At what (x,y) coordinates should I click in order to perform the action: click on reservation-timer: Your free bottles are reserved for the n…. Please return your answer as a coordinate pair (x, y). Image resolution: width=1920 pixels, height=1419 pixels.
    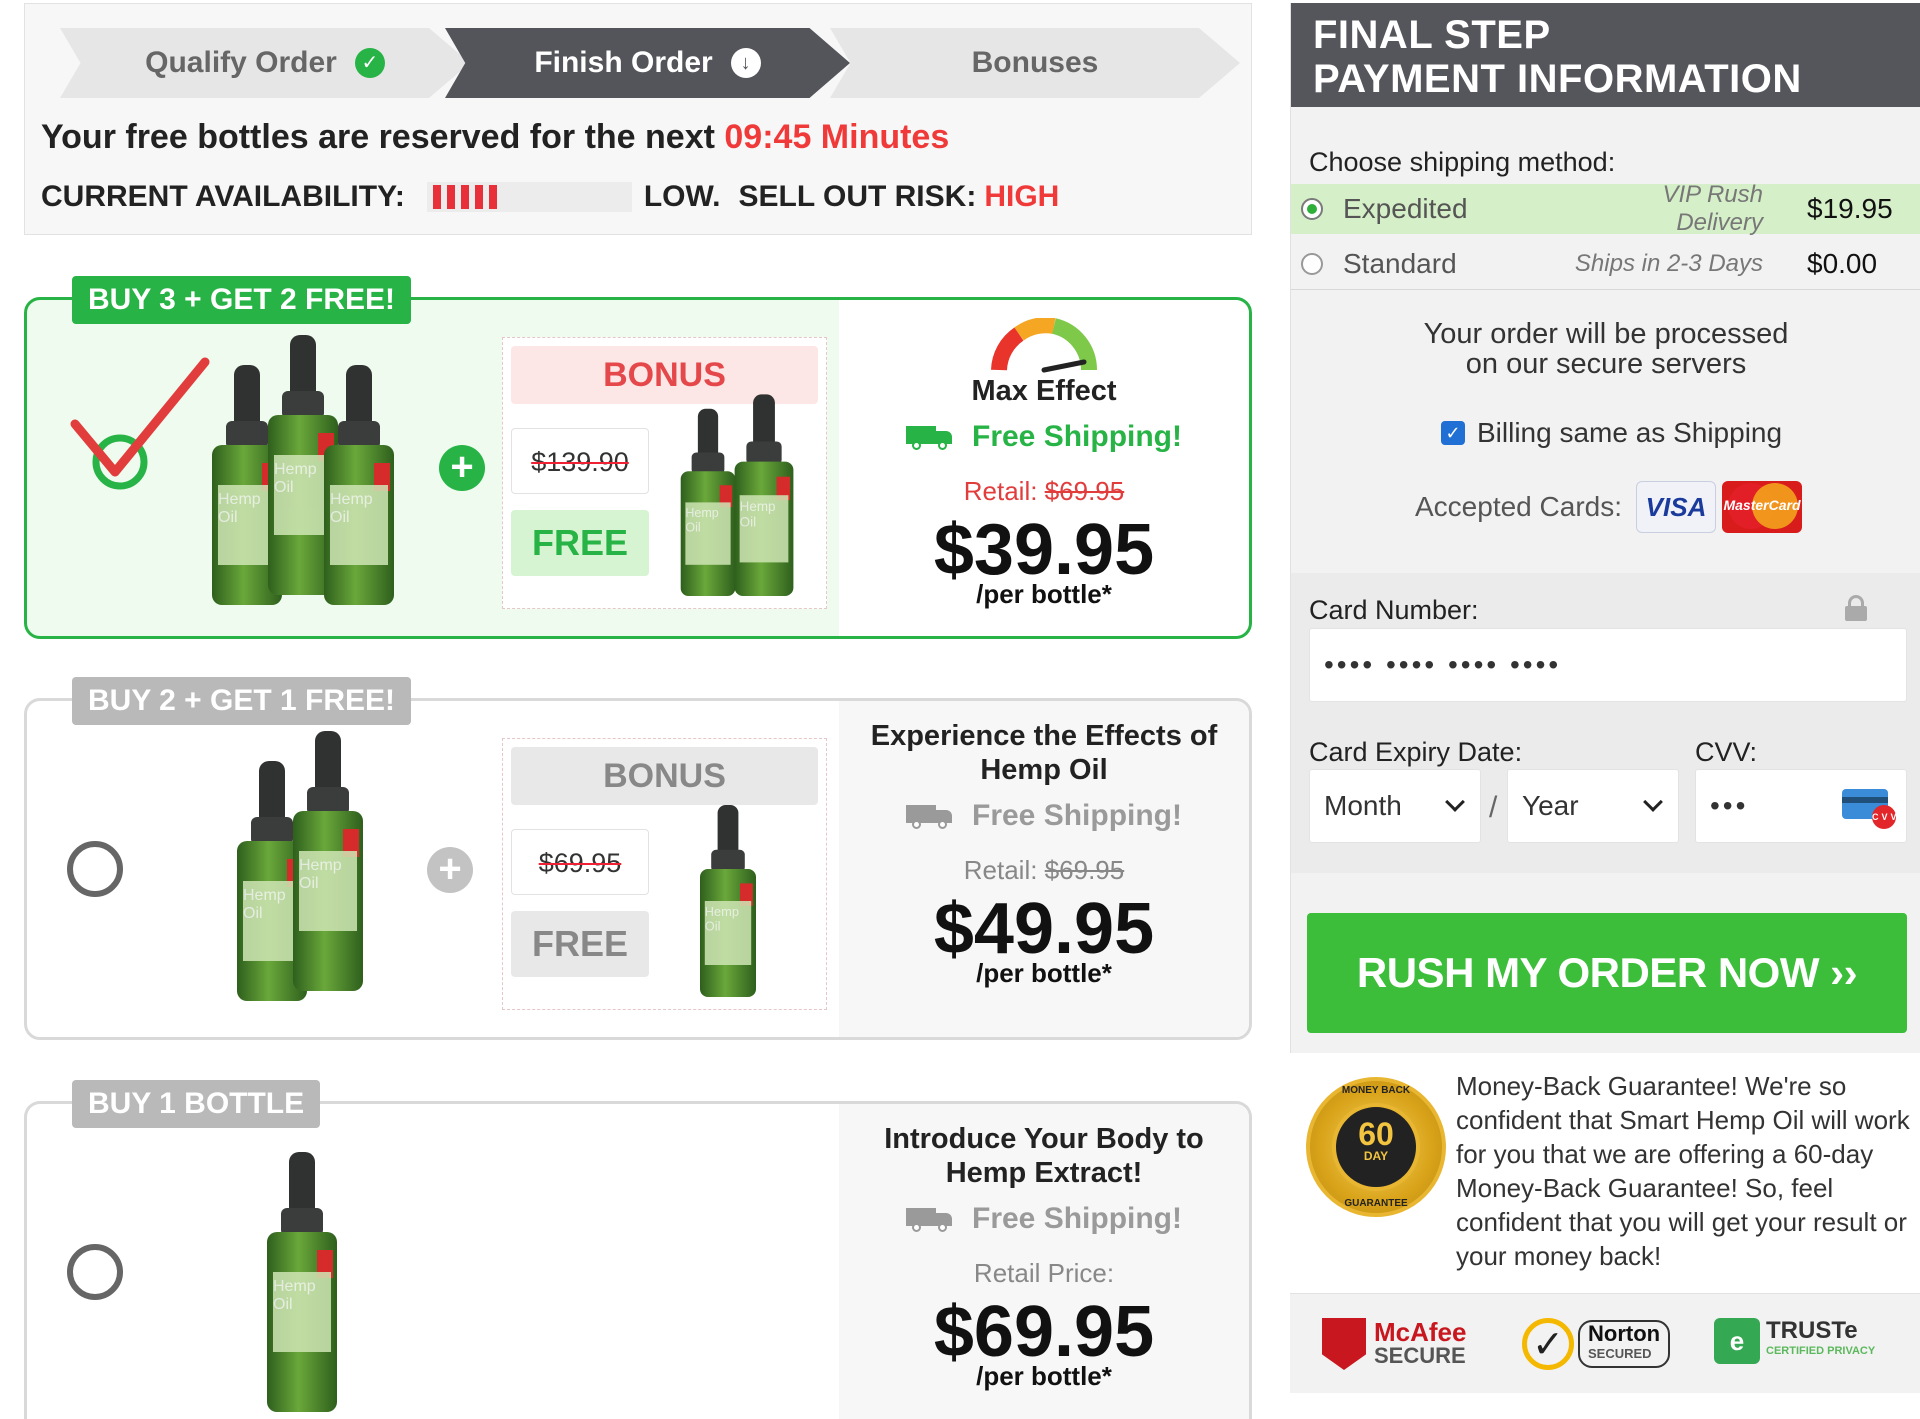
    Looking at the image, I should click on (495, 137).